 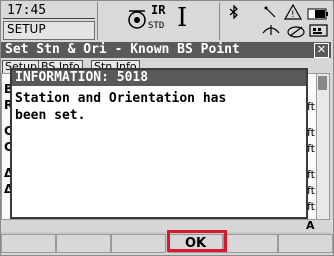 What do you see at coordinates (82, 77) in the screenshot?
I see `dialog-title: INFORMATION: 5018` at bounding box center [82, 77].